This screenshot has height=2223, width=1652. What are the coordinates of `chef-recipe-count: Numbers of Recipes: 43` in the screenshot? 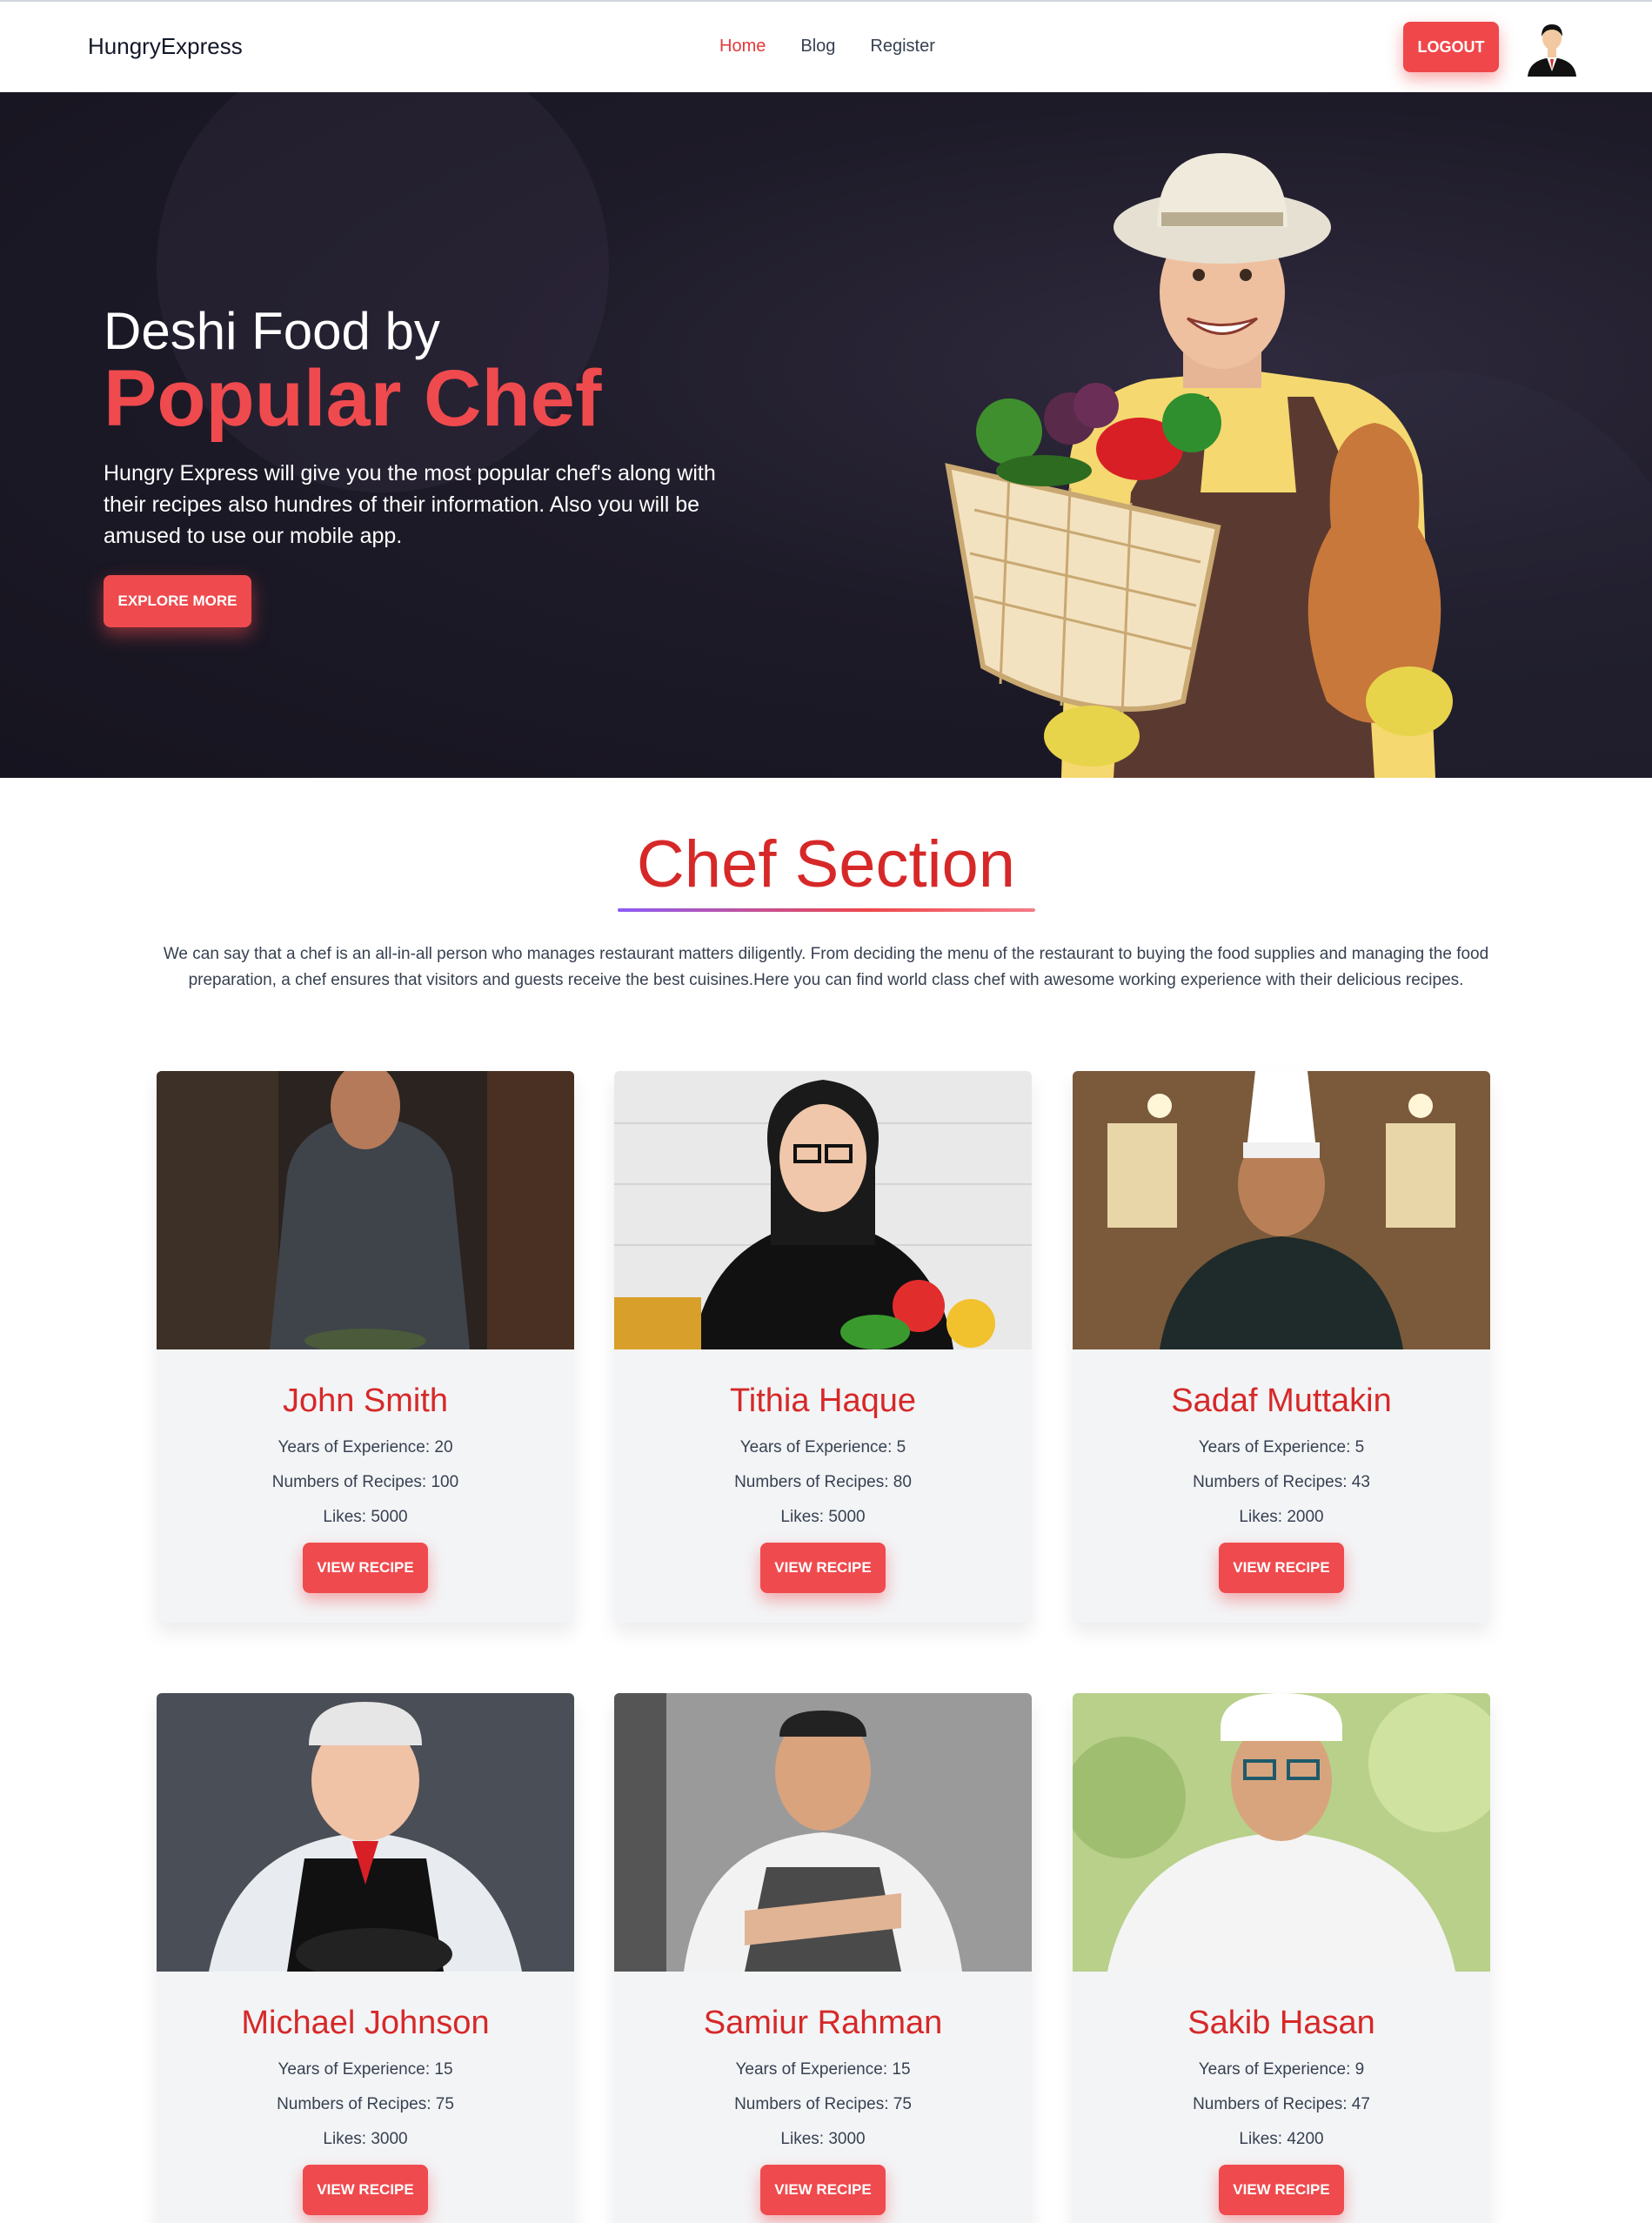 It's located at (1281, 1482).